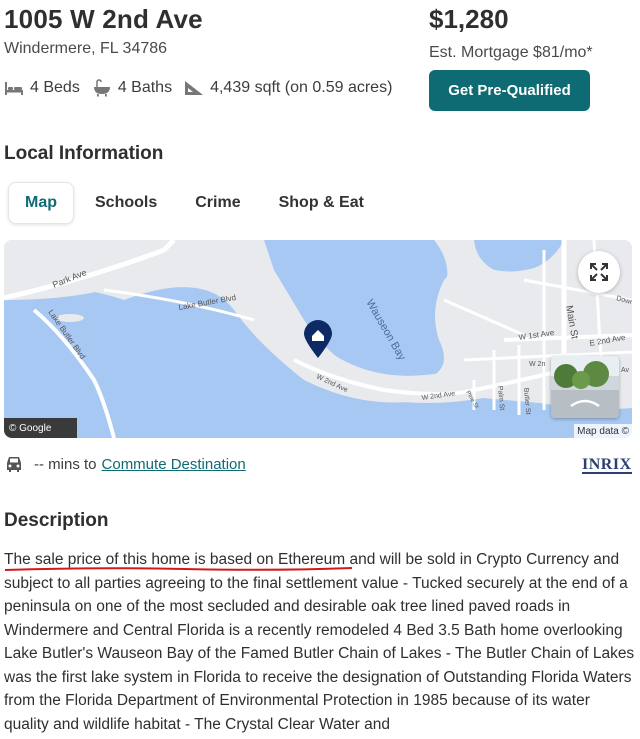  I want to click on baths-fact: 4 Baths, so click(132, 88).